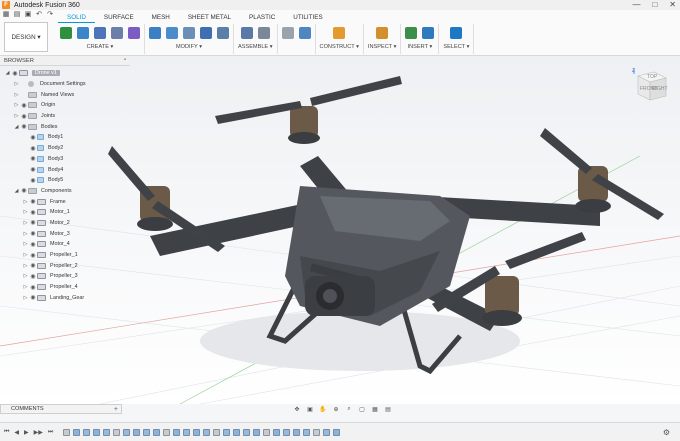 The image size is (680, 441). Describe the element at coordinates (65, 223) in the screenshot. I see `tree-item: ▷ ◉ Motor_2` at that location.